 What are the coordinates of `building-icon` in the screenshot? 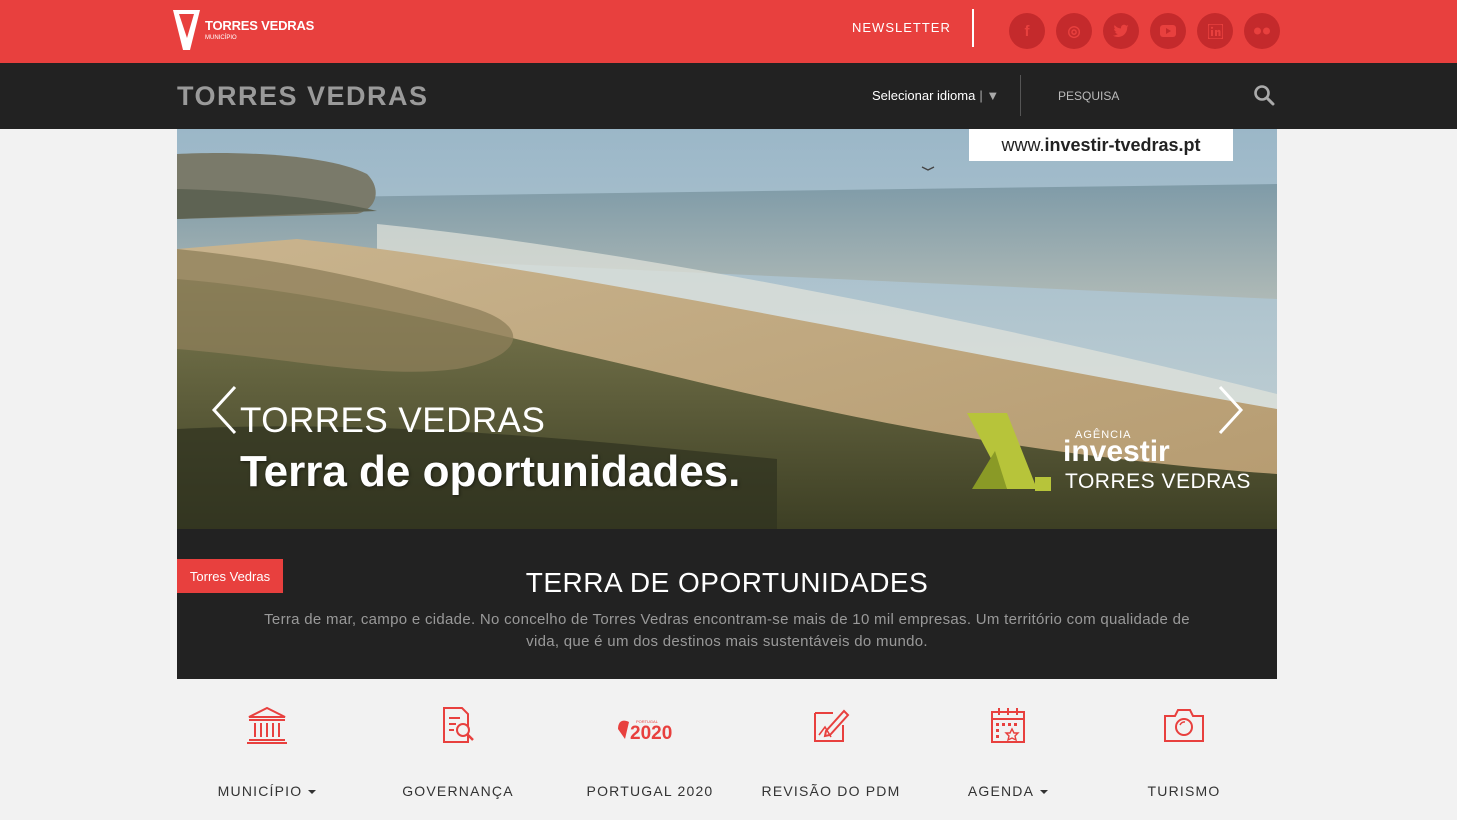 It's located at (267, 725).